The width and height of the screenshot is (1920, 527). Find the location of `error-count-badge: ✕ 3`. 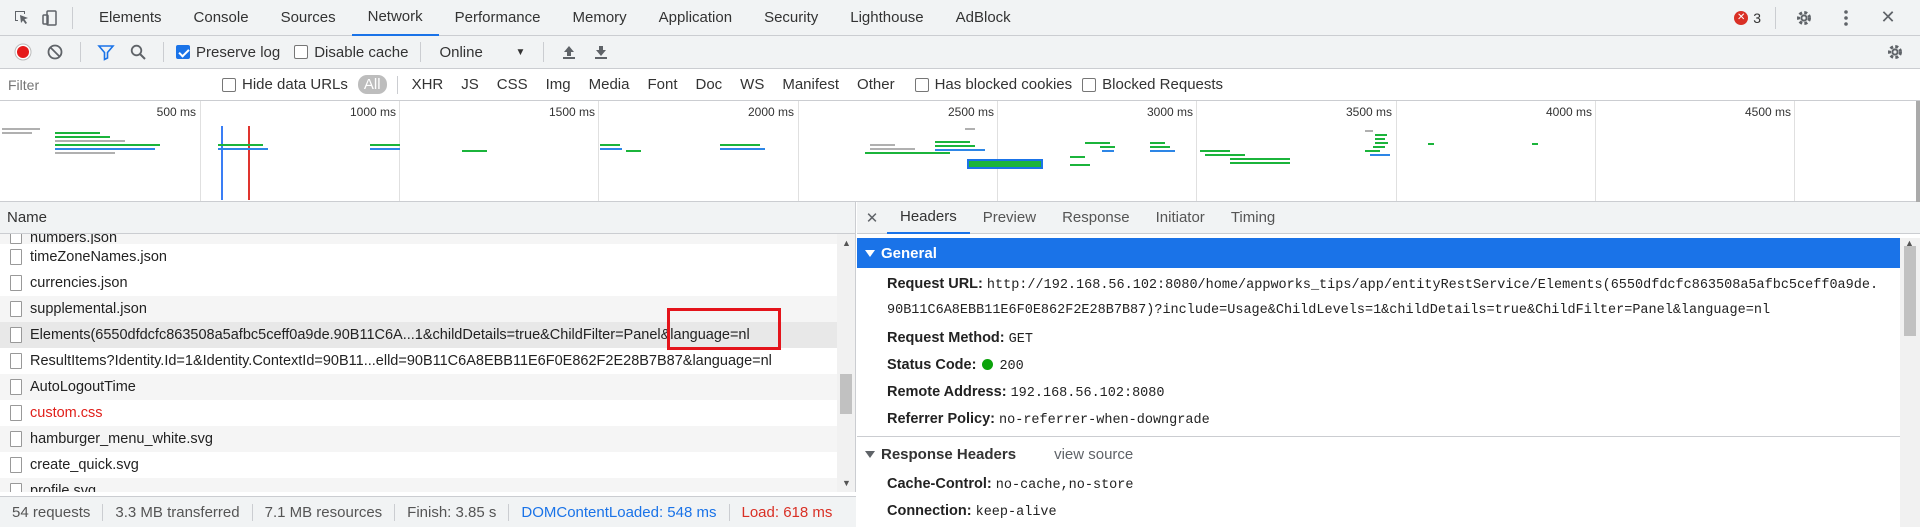

error-count-badge: ✕ 3 is located at coordinates (1747, 18).